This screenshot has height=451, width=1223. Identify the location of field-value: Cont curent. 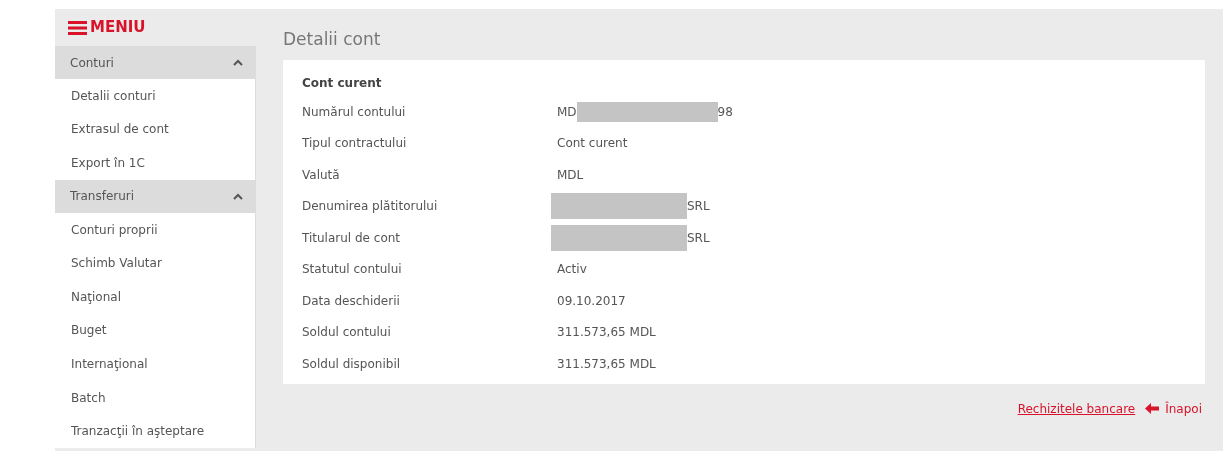
(592, 144).